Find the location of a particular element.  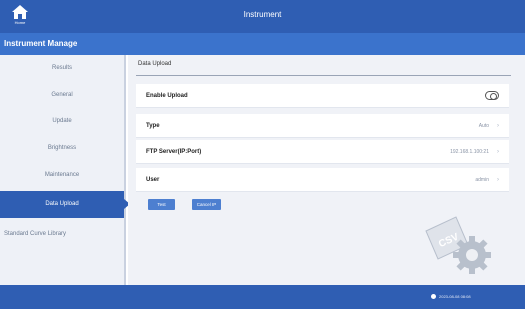

enable-upload-label: Enable Upload is located at coordinates (167, 95).